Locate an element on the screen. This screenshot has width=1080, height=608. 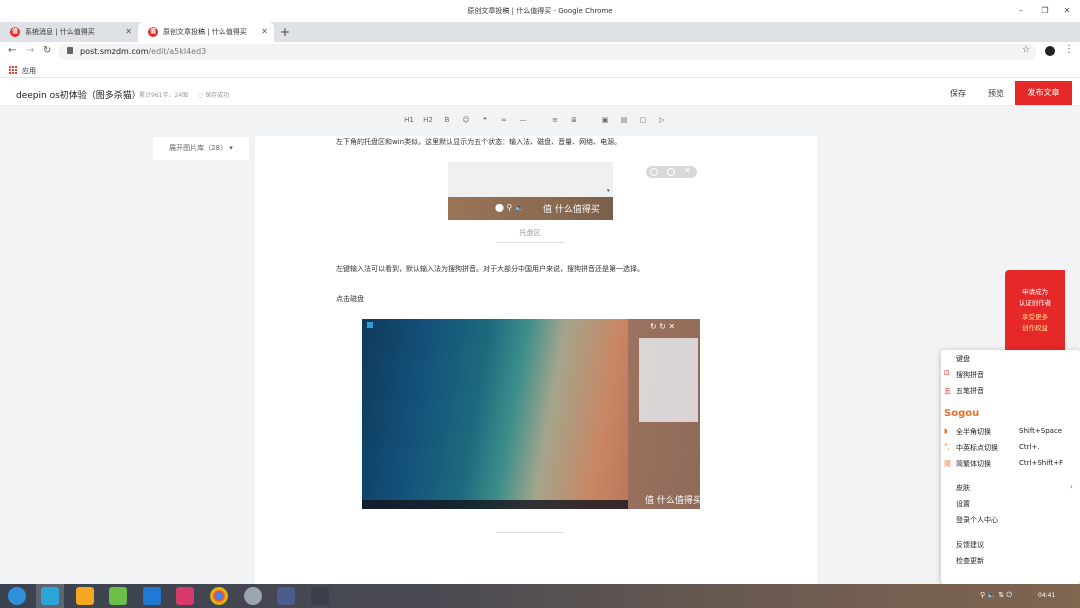
rotate-icon is located at coordinates (654, 172).